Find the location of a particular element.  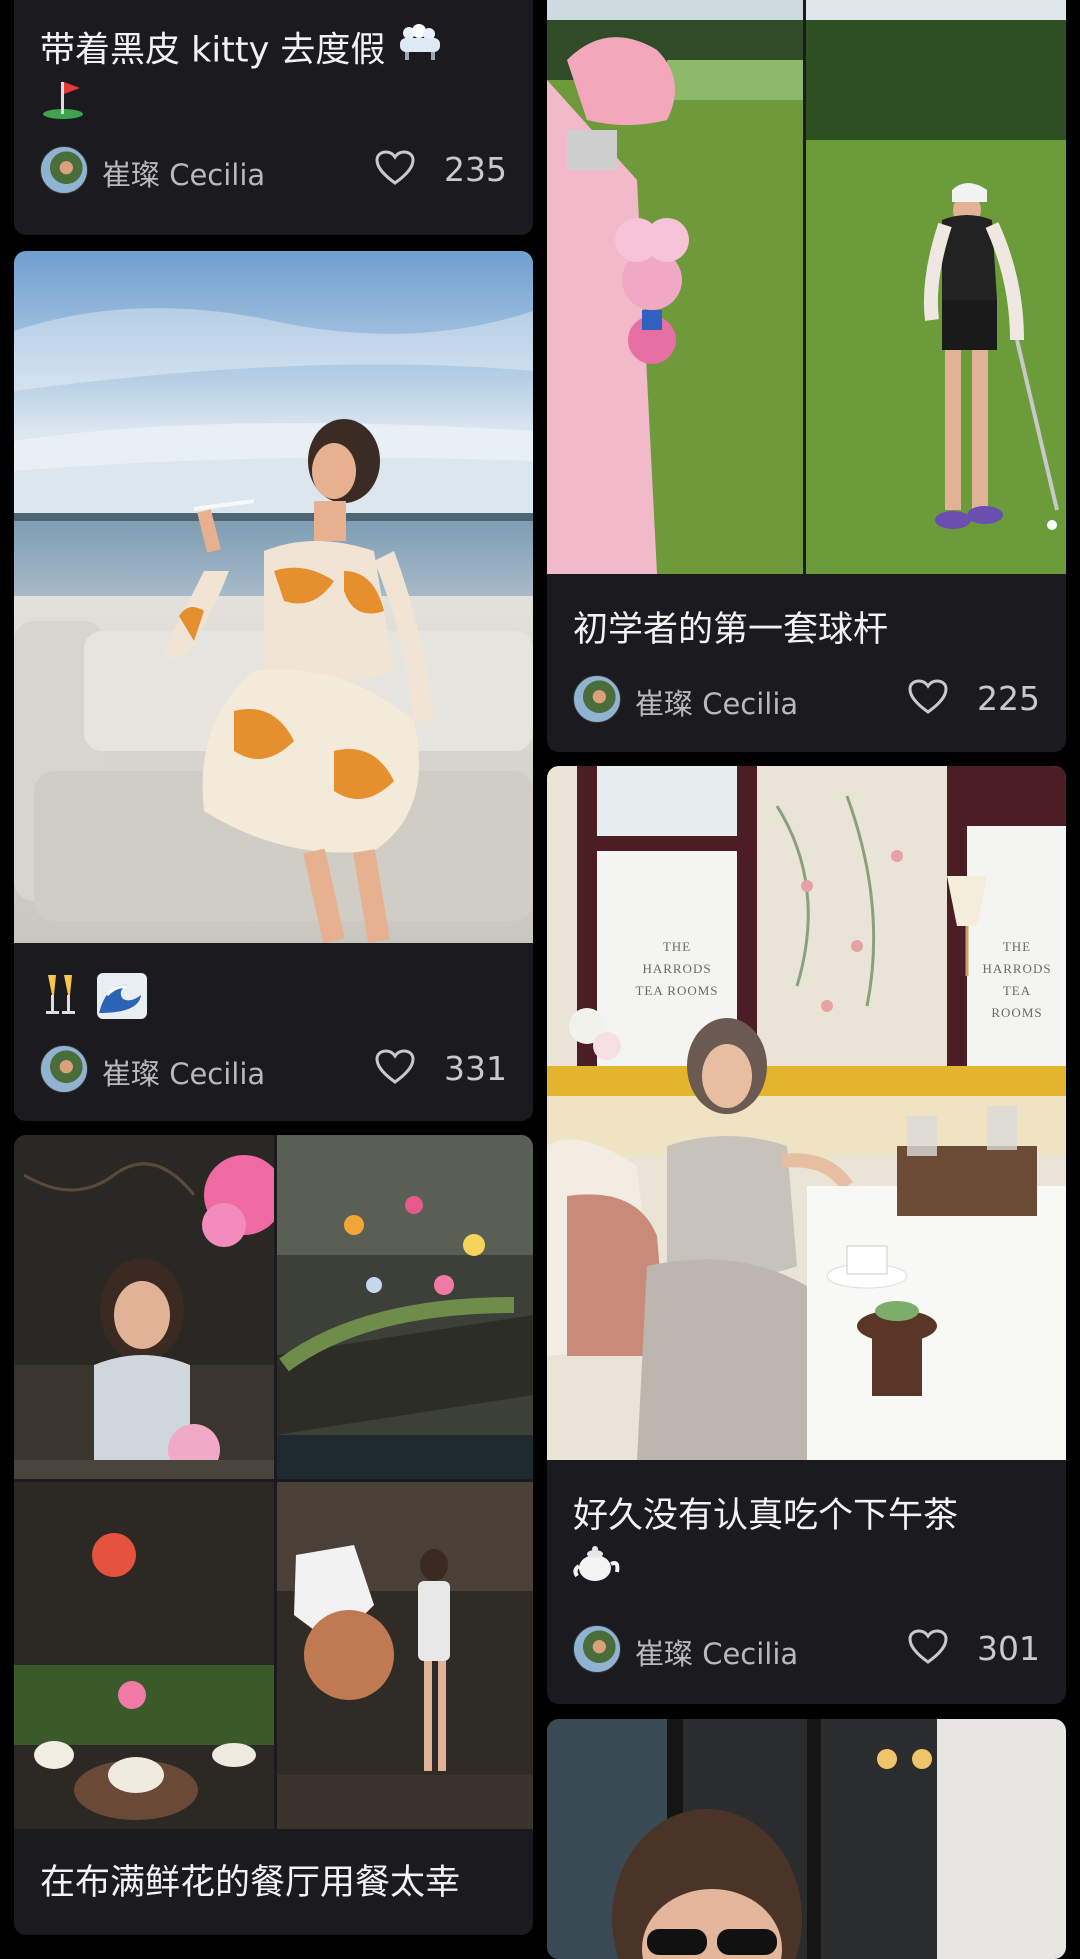

note-meta: 崔璨 Cecilia 301 is located at coordinates (806, 1648).